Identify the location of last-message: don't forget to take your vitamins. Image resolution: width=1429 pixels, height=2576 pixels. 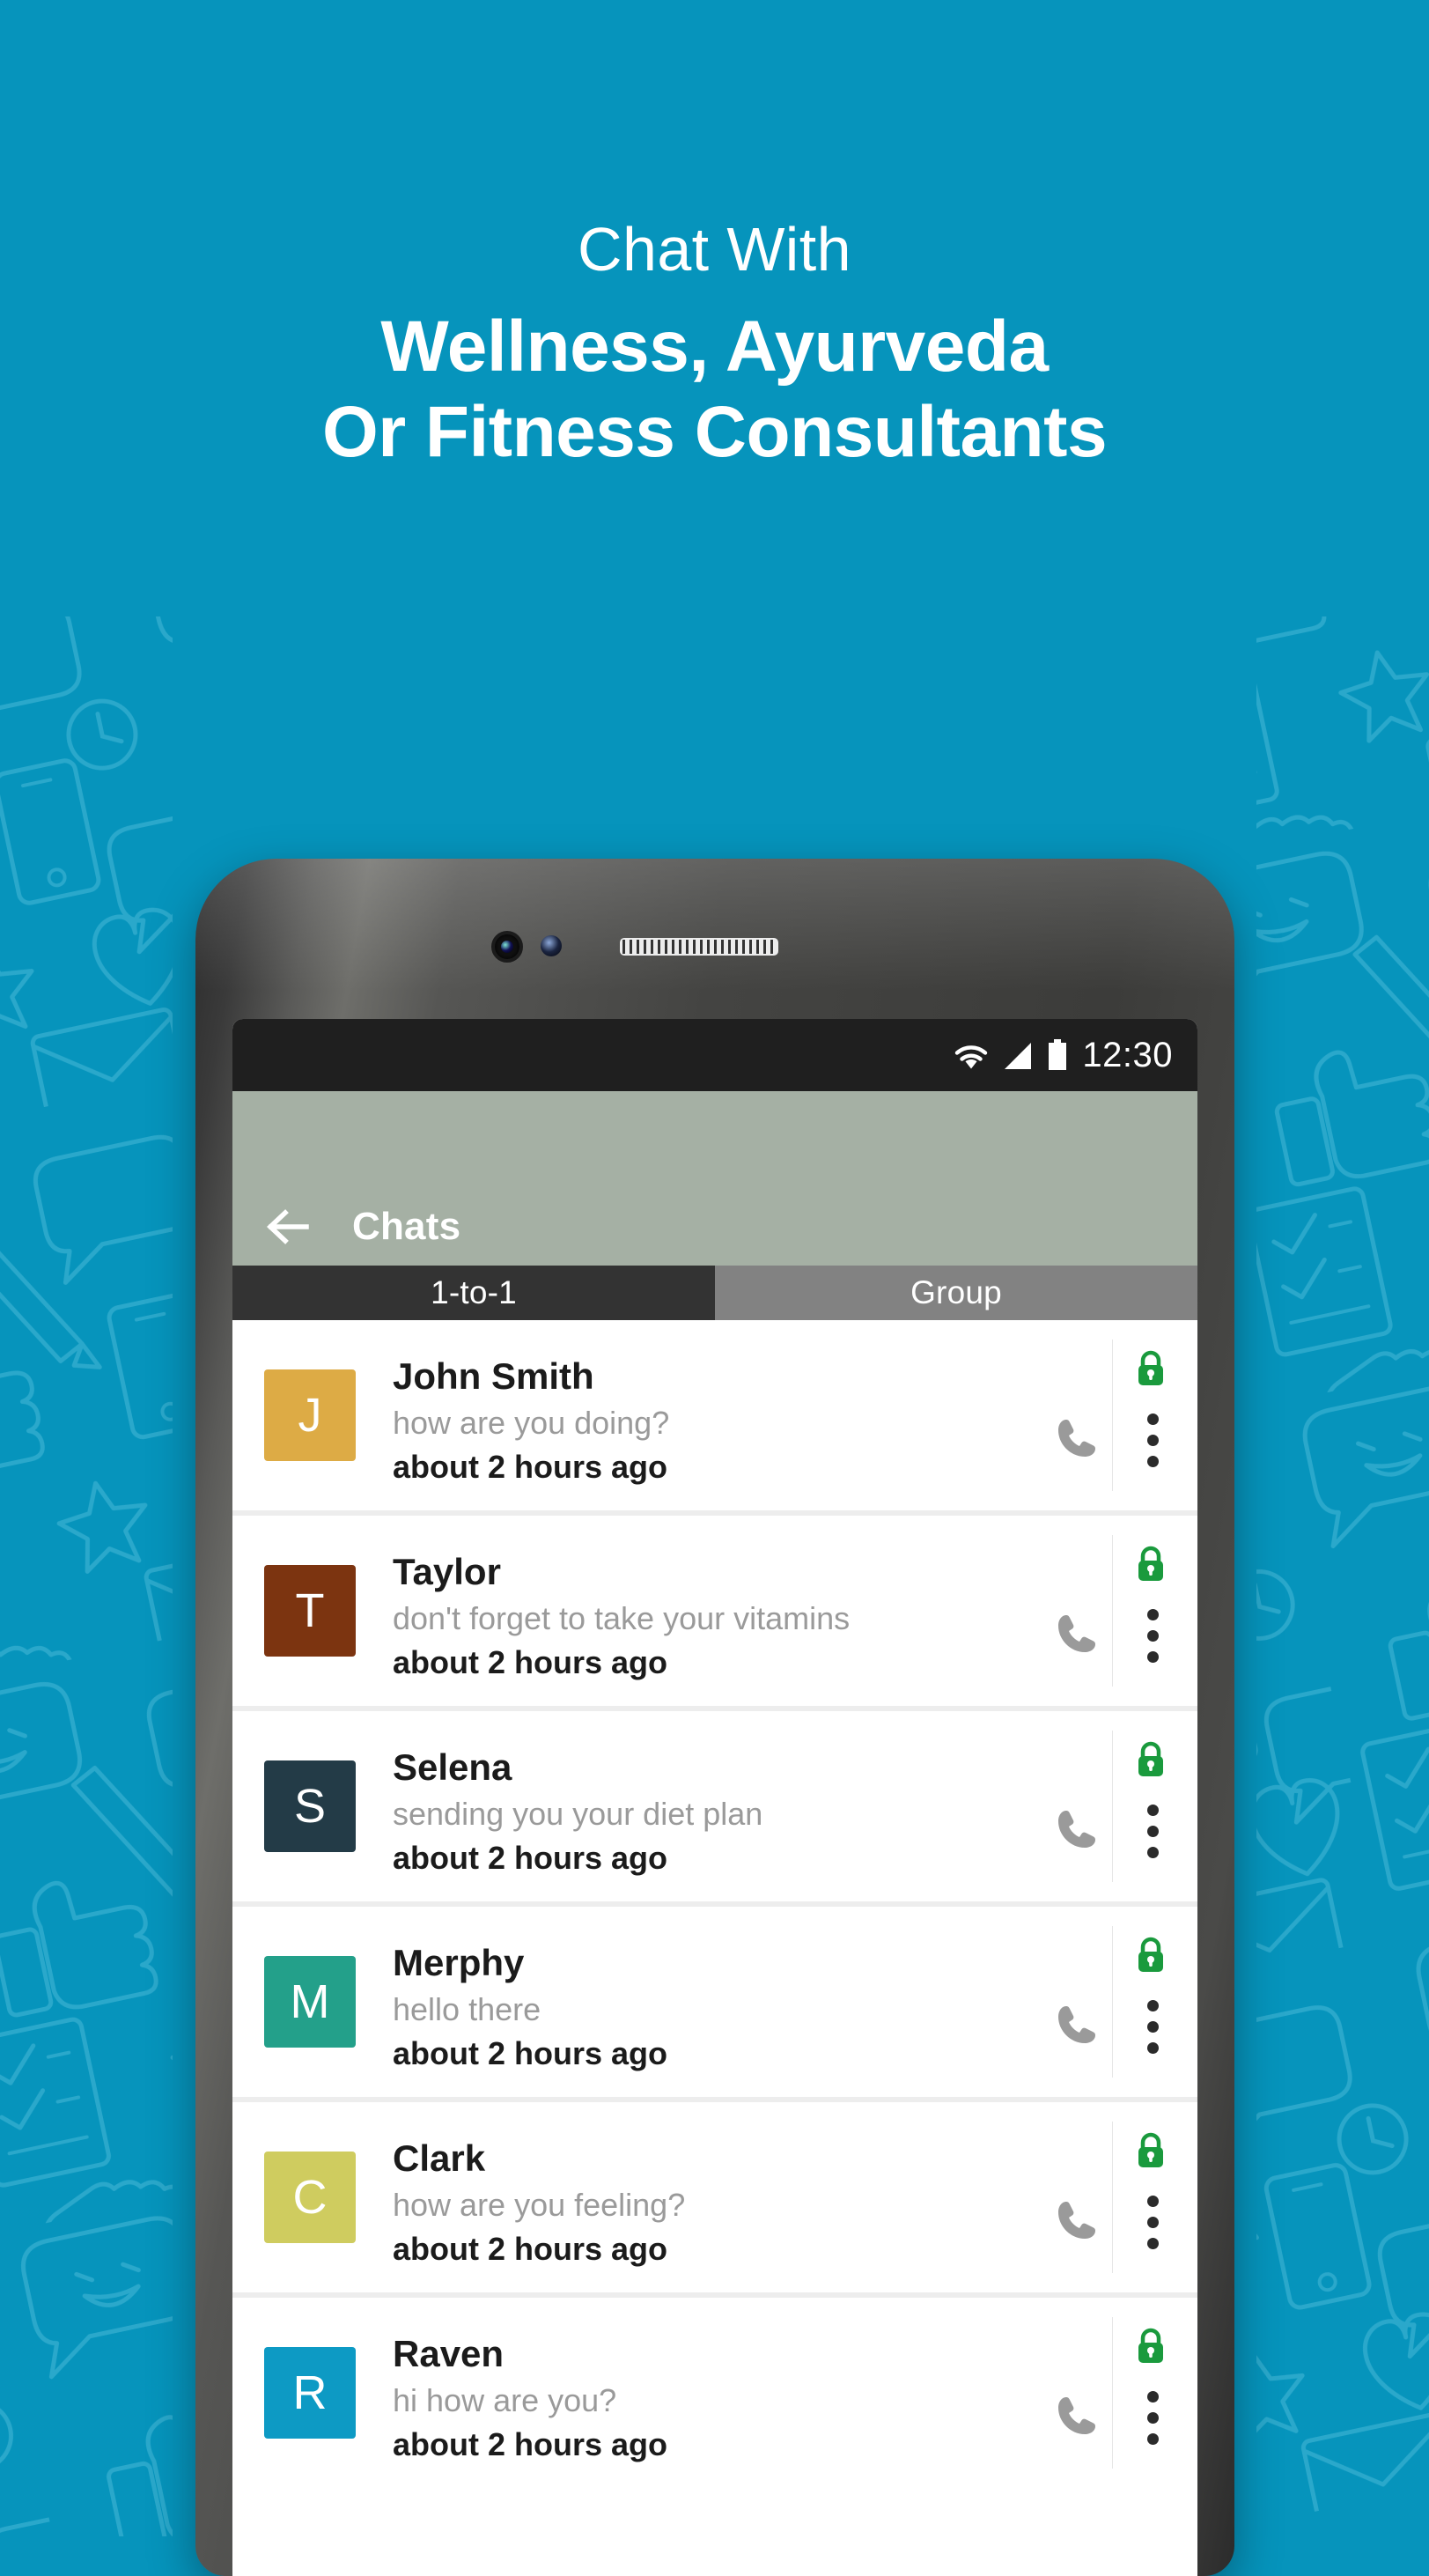
(622, 1618).